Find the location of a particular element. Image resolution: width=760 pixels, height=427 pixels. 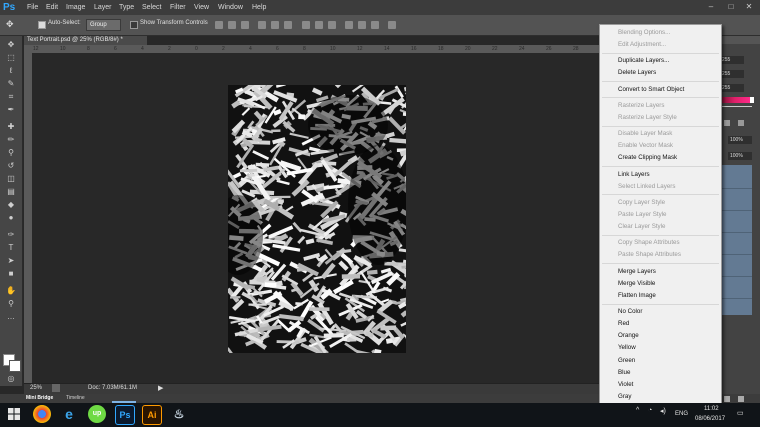

internet-explorer-icon: e is located at coordinates (69, 414).